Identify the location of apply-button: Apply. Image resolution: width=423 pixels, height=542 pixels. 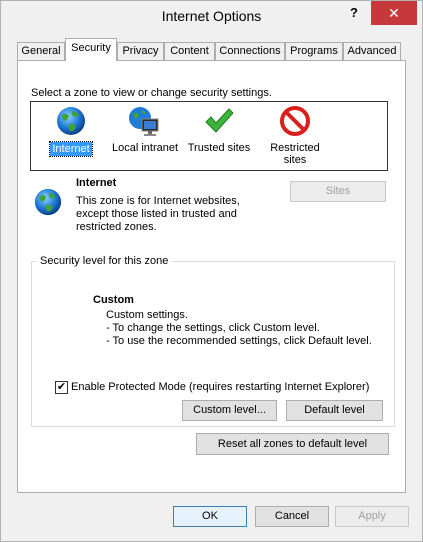
(372, 516).